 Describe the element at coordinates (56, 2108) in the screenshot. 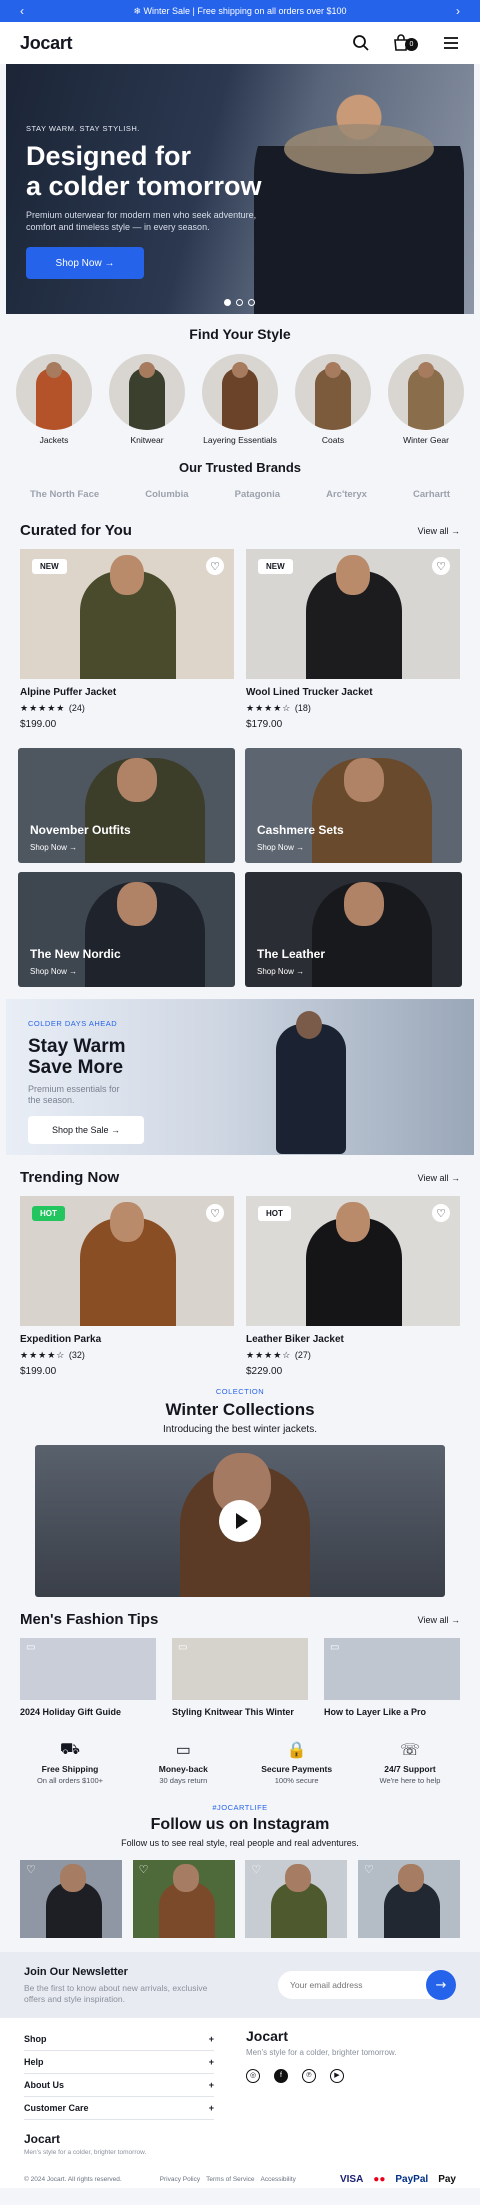

I see `footer-menu-label: Customer Care` at that location.